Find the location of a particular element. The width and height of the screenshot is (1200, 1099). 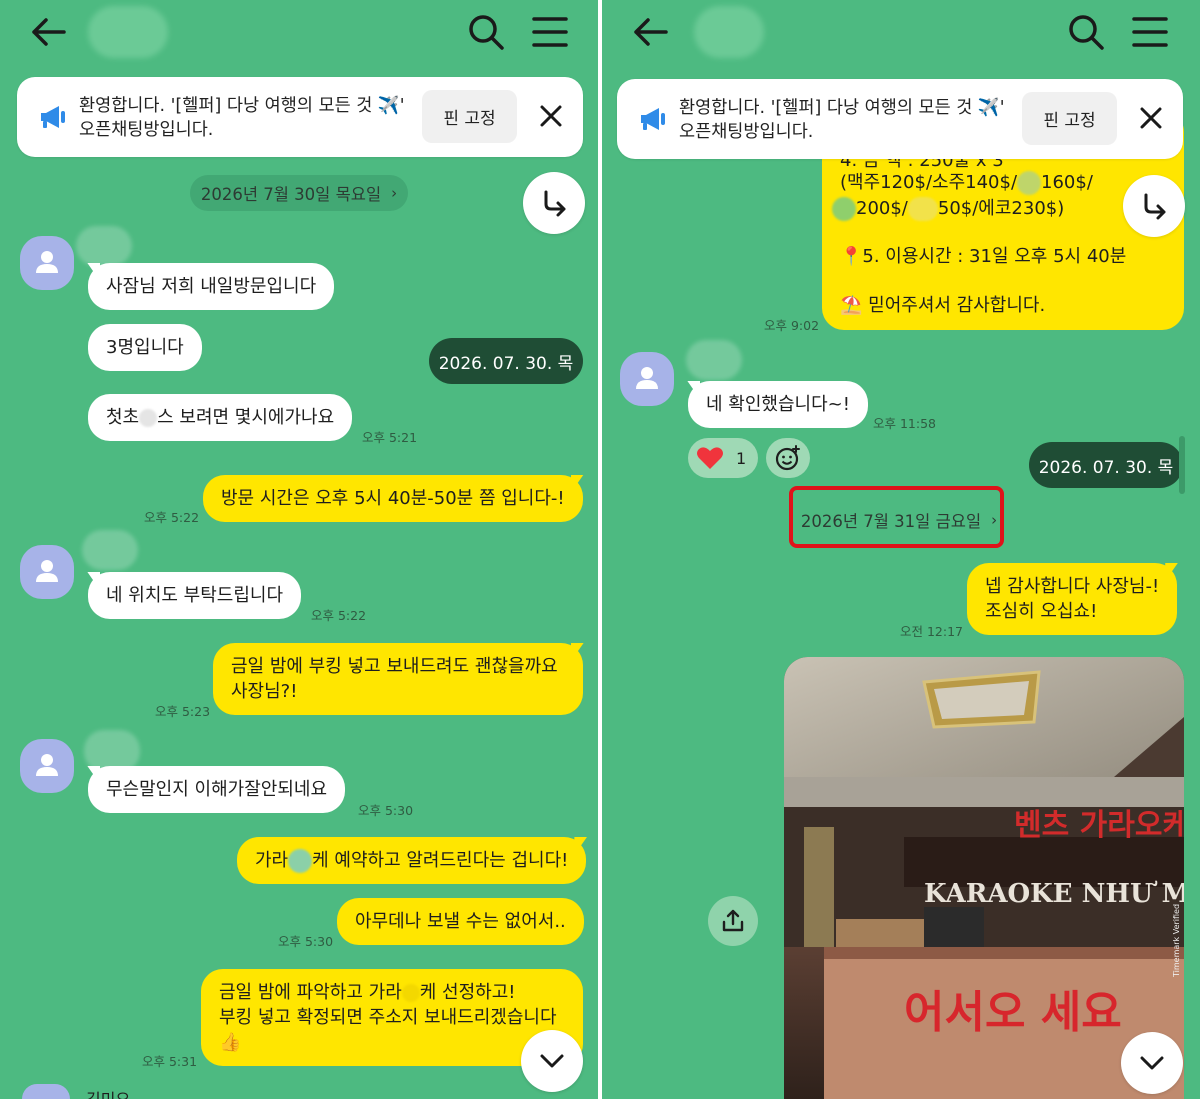

chevron-right-icon: › is located at coordinates (394, 193).